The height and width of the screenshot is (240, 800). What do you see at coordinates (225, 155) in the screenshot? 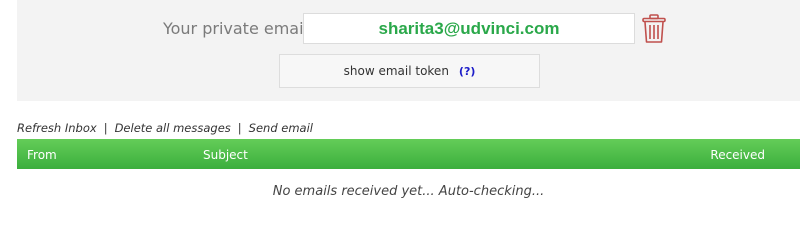
I see `column-subject: Subject` at bounding box center [225, 155].